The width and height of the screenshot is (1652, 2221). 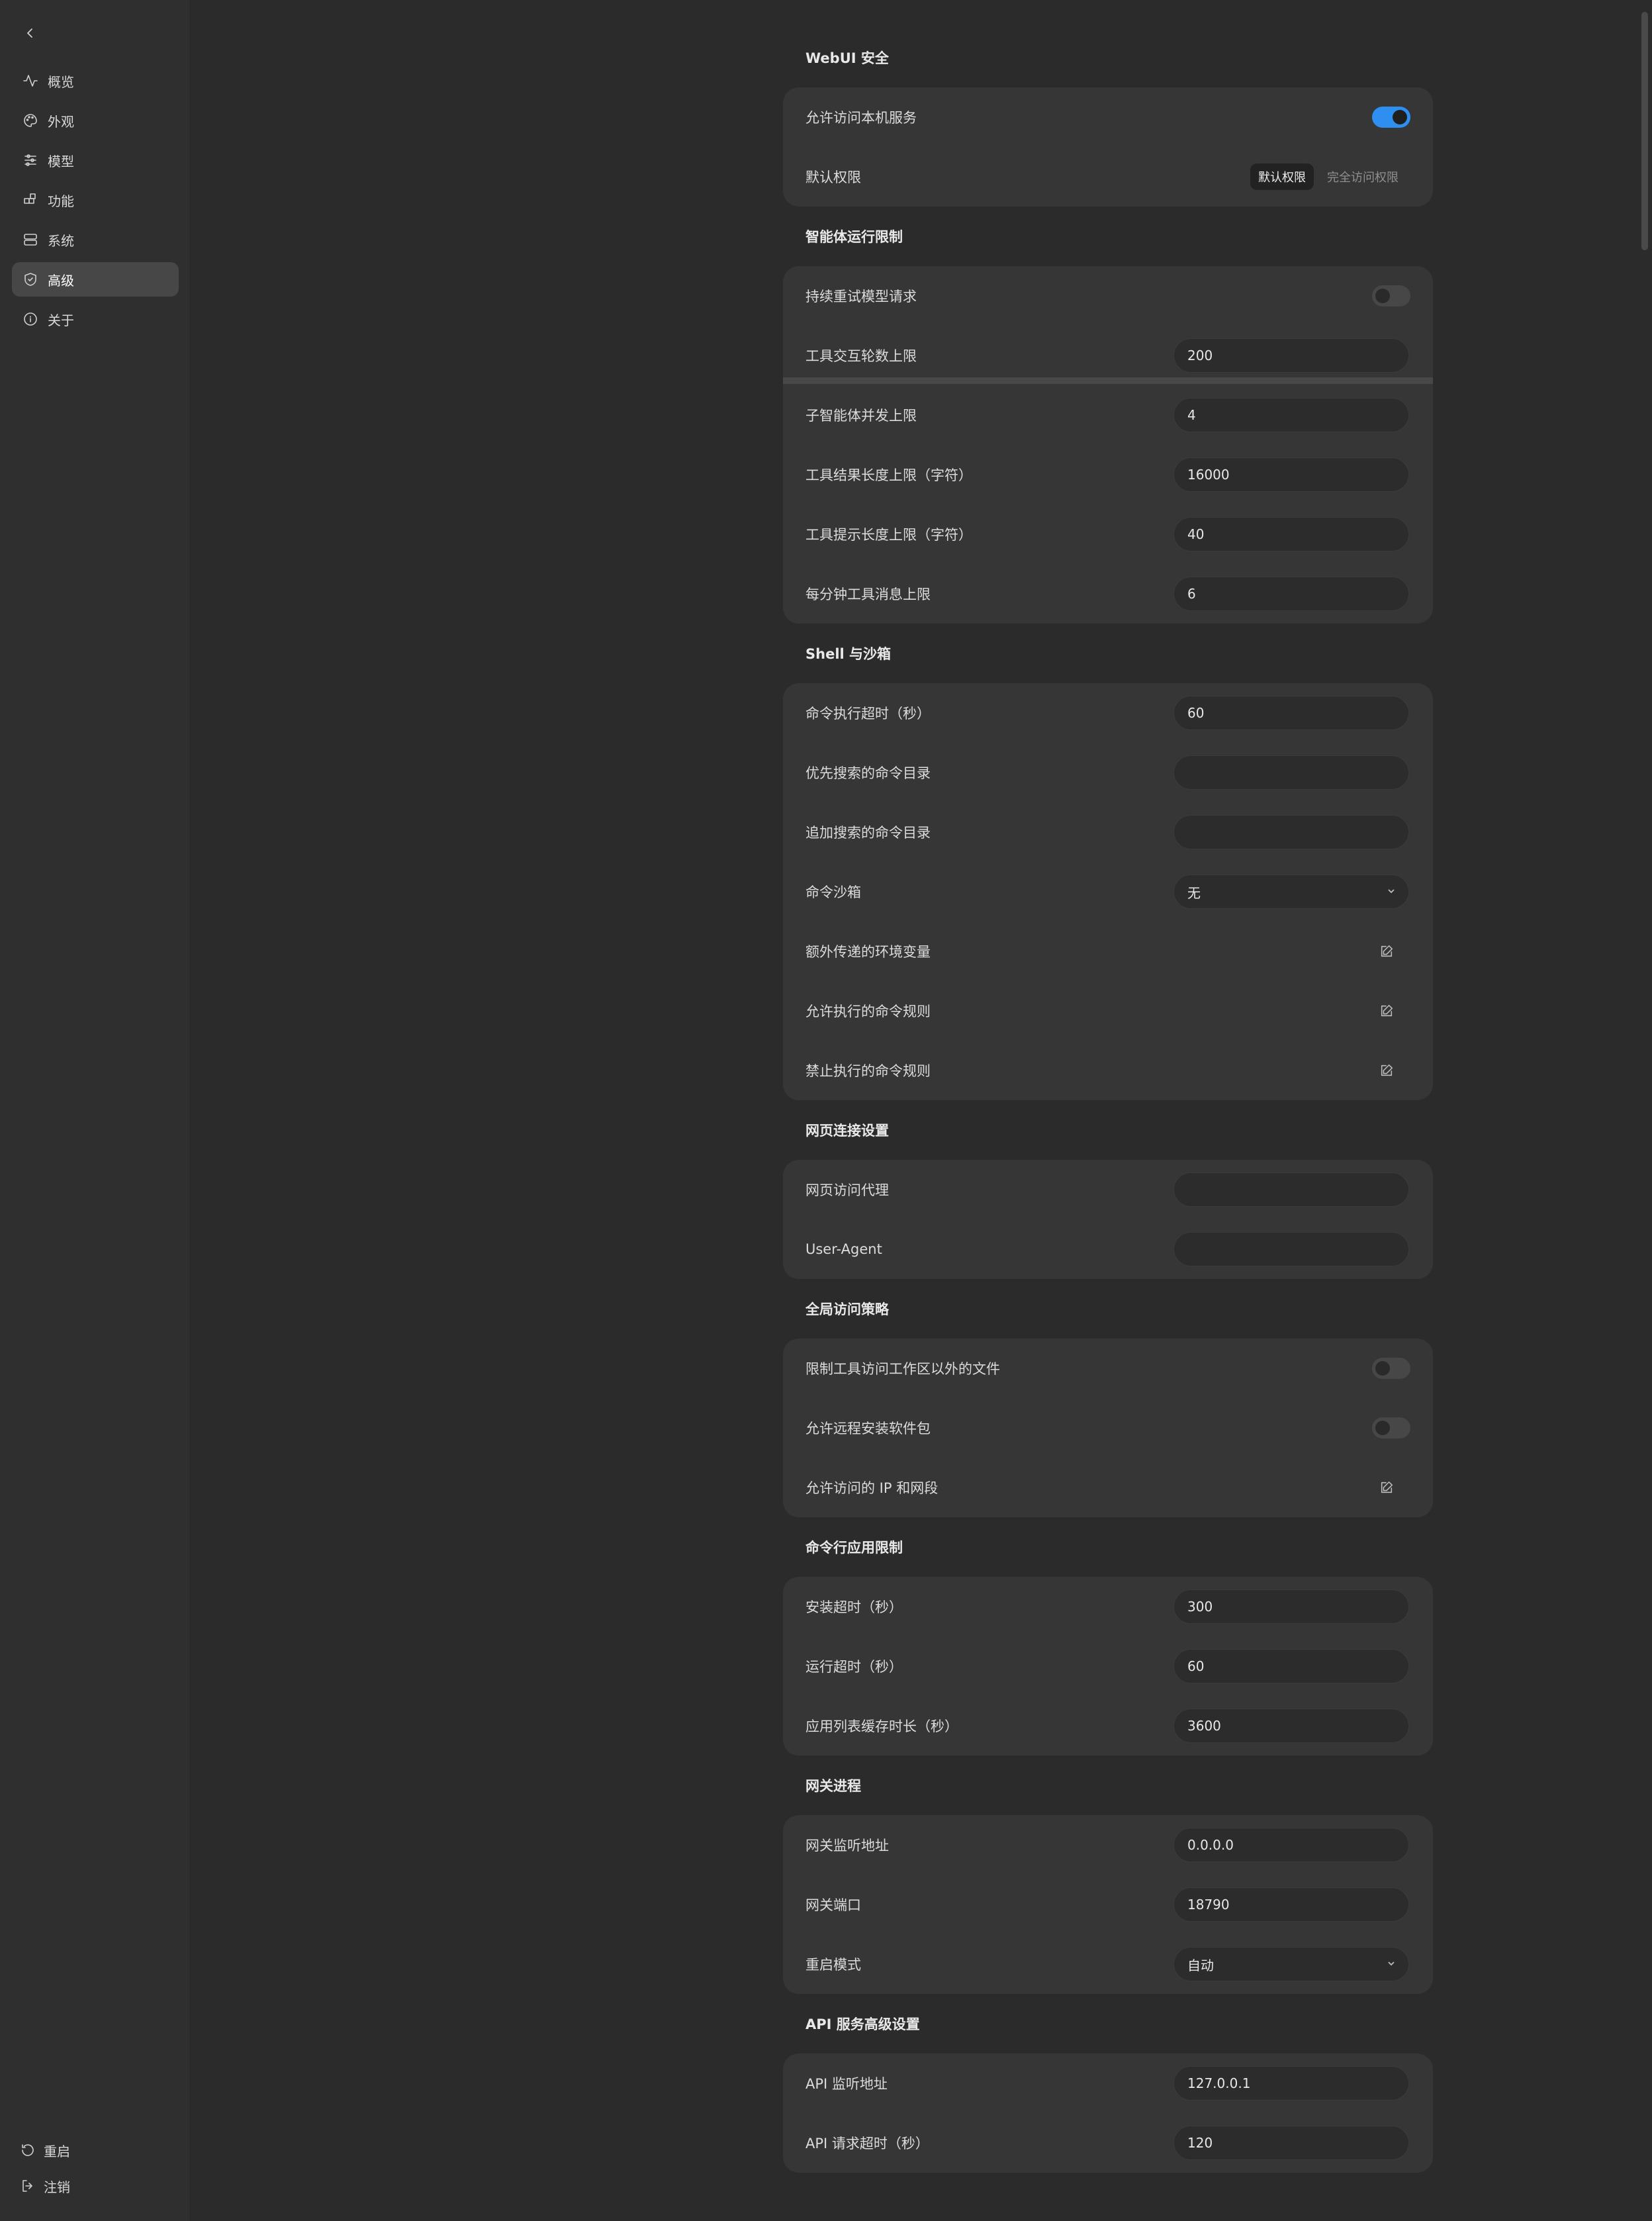 What do you see at coordinates (1291, 891) in the screenshot?
I see `sandbox-select: 无` at bounding box center [1291, 891].